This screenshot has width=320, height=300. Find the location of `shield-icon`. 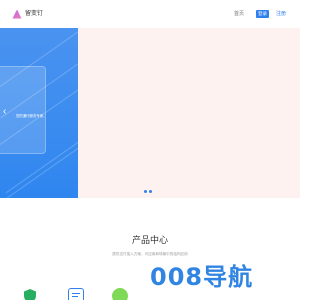

shield-icon is located at coordinates (30, 294).